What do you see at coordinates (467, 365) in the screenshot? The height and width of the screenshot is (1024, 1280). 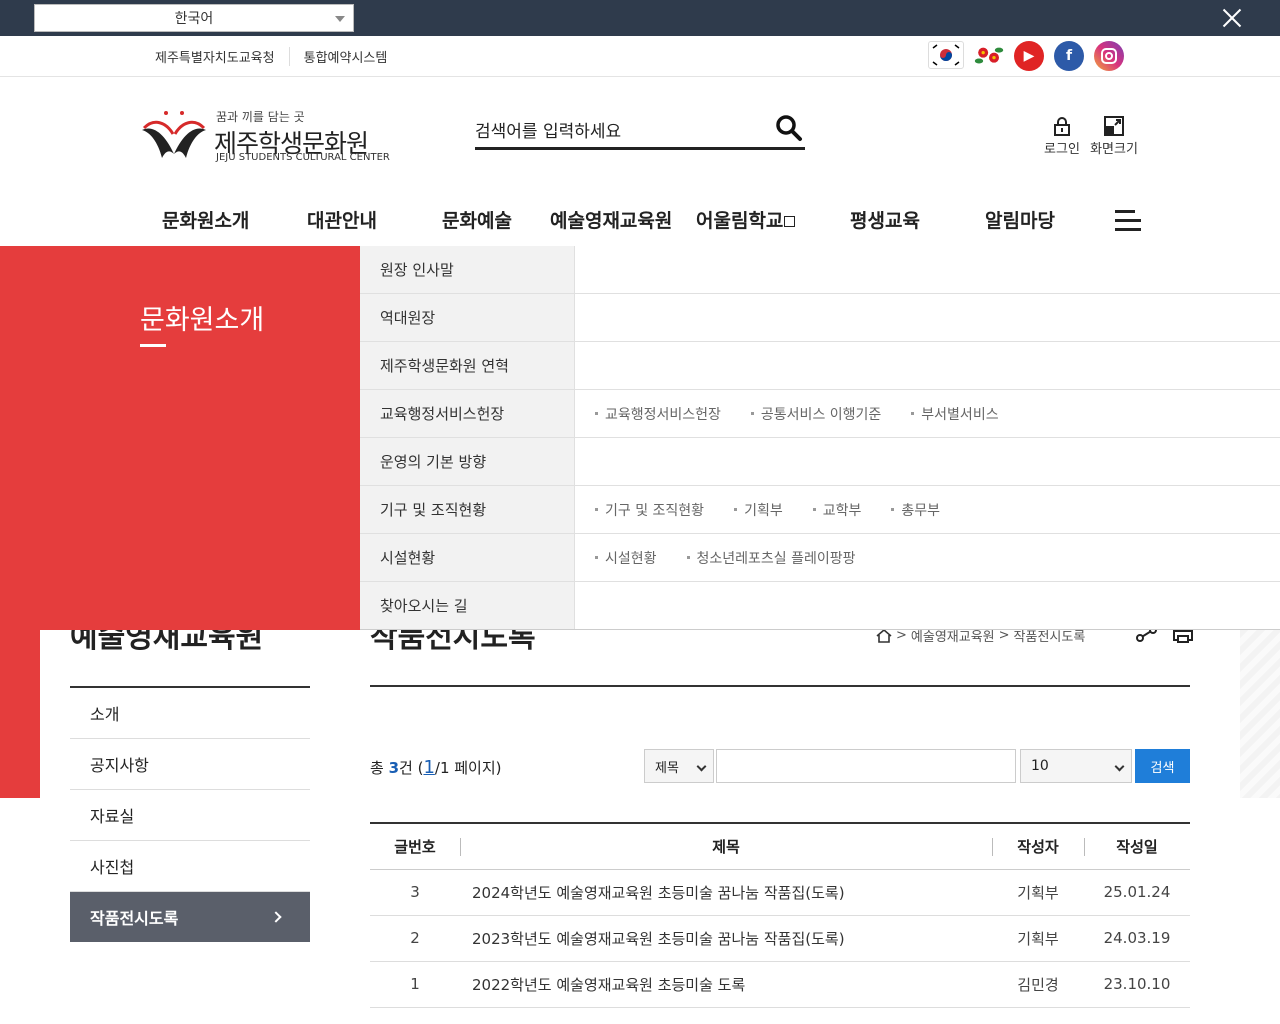 I see `dropdown-menu-item: 제주학생문화원 연혁` at bounding box center [467, 365].